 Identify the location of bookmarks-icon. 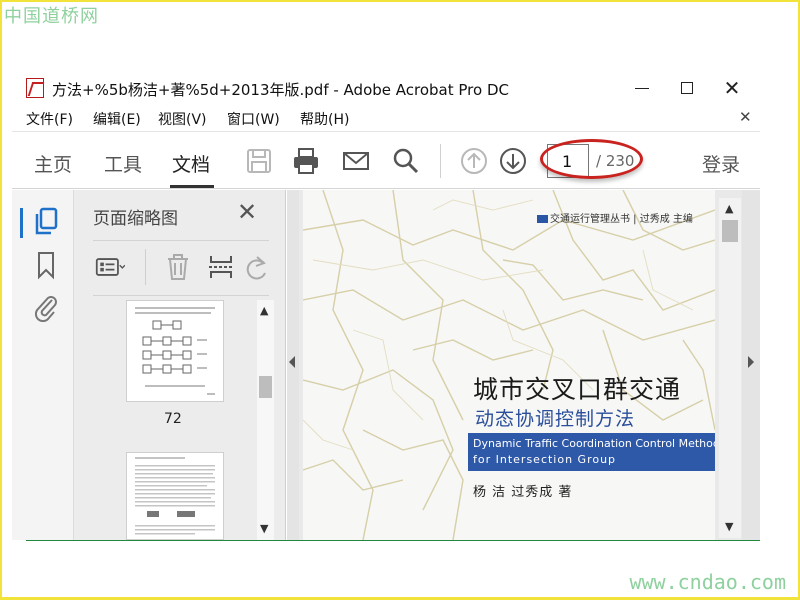
(46, 265).